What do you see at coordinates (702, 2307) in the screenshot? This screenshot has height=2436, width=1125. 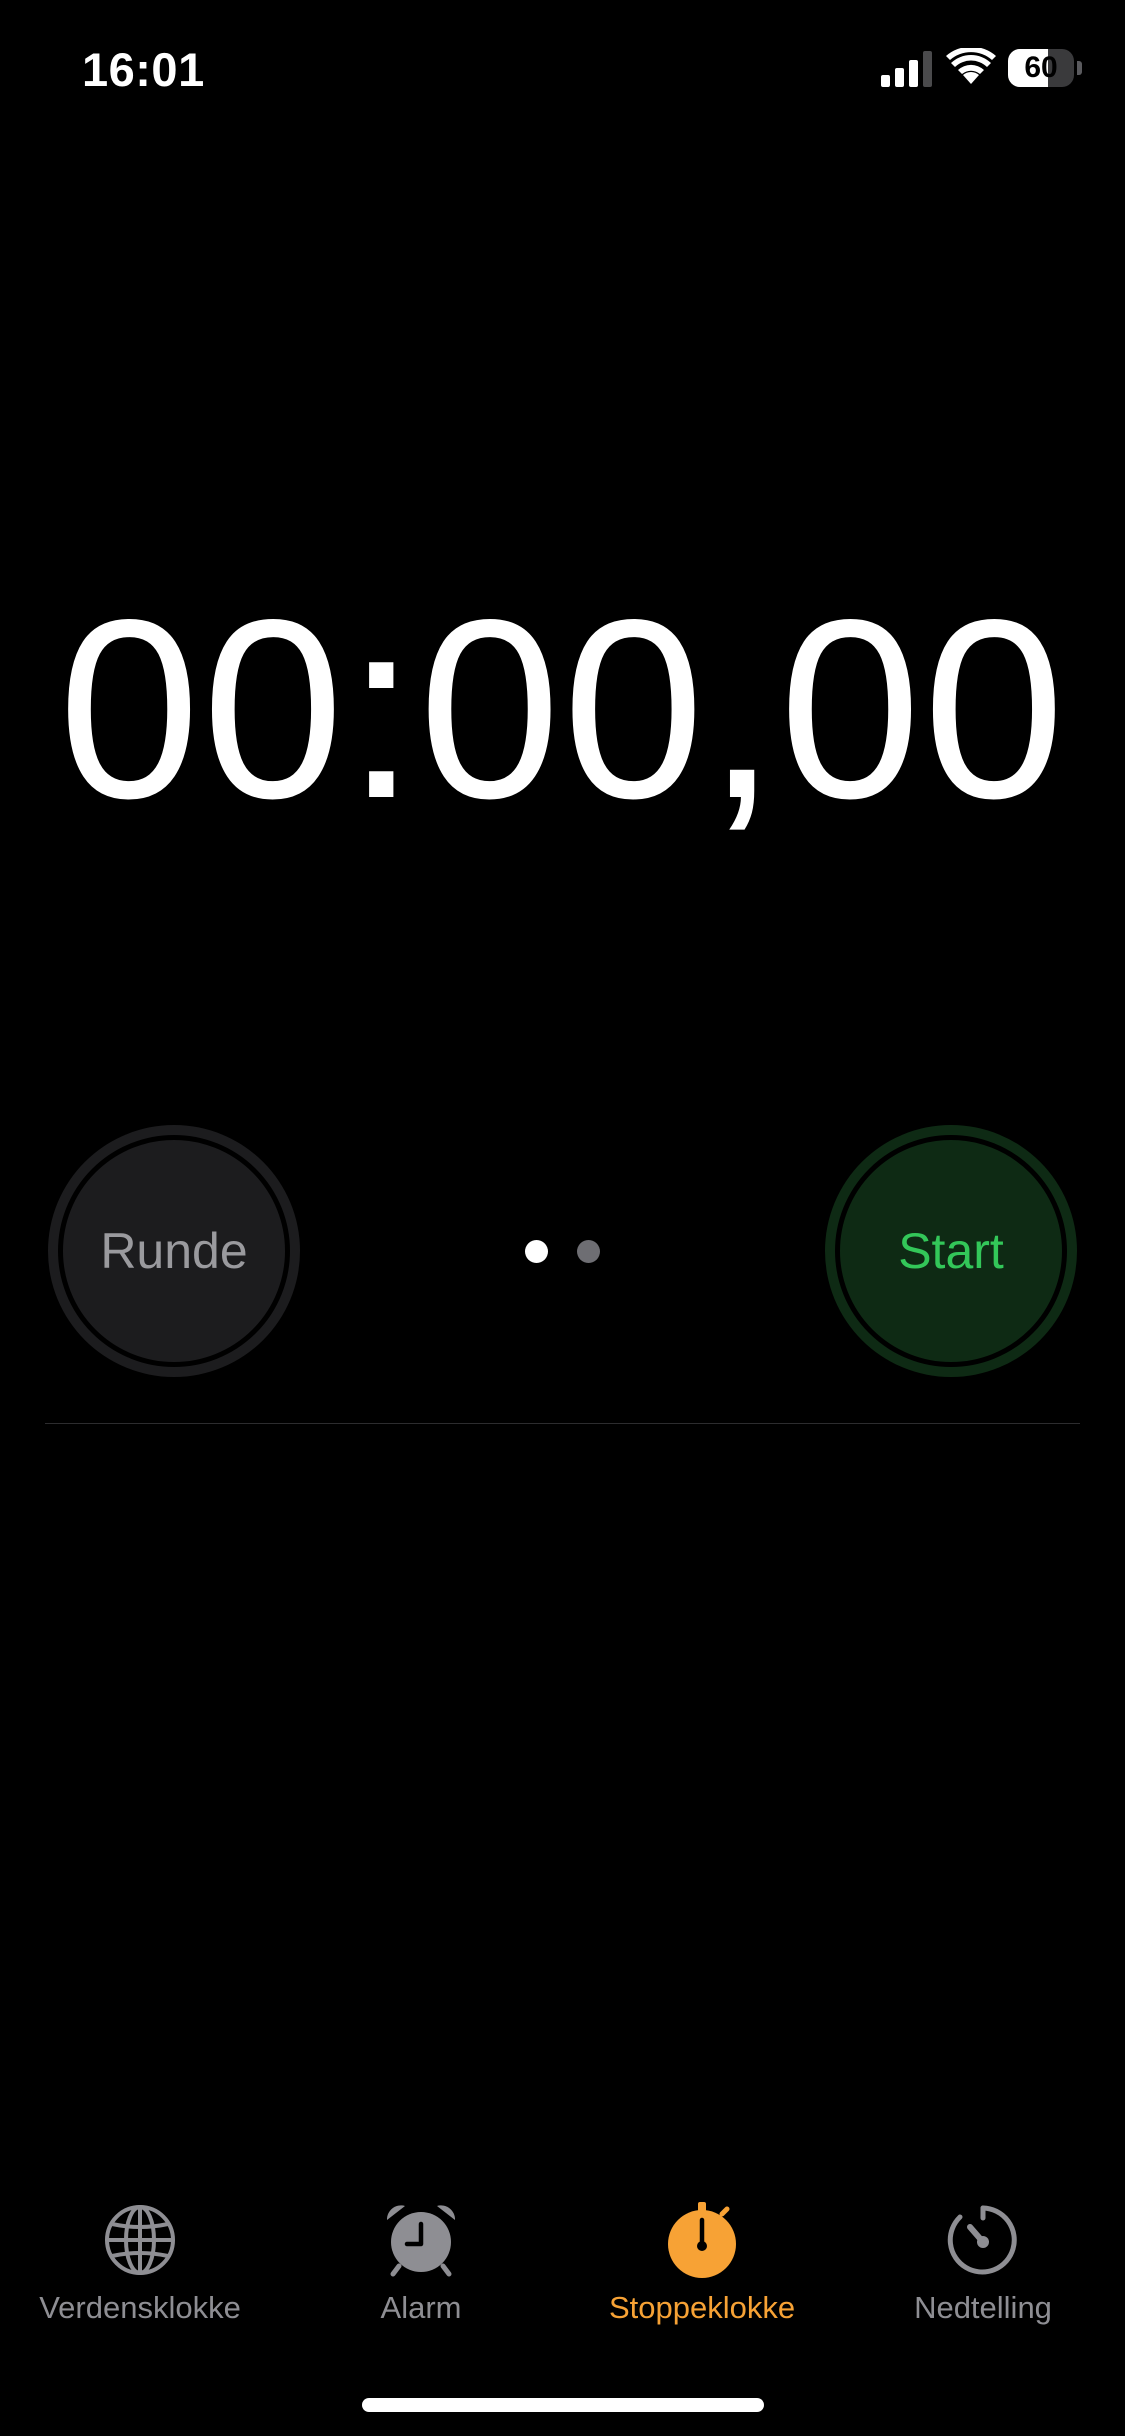 I see `tab-stopwatch-label: Stoppeklokke` at bounding box center [702, 2307].